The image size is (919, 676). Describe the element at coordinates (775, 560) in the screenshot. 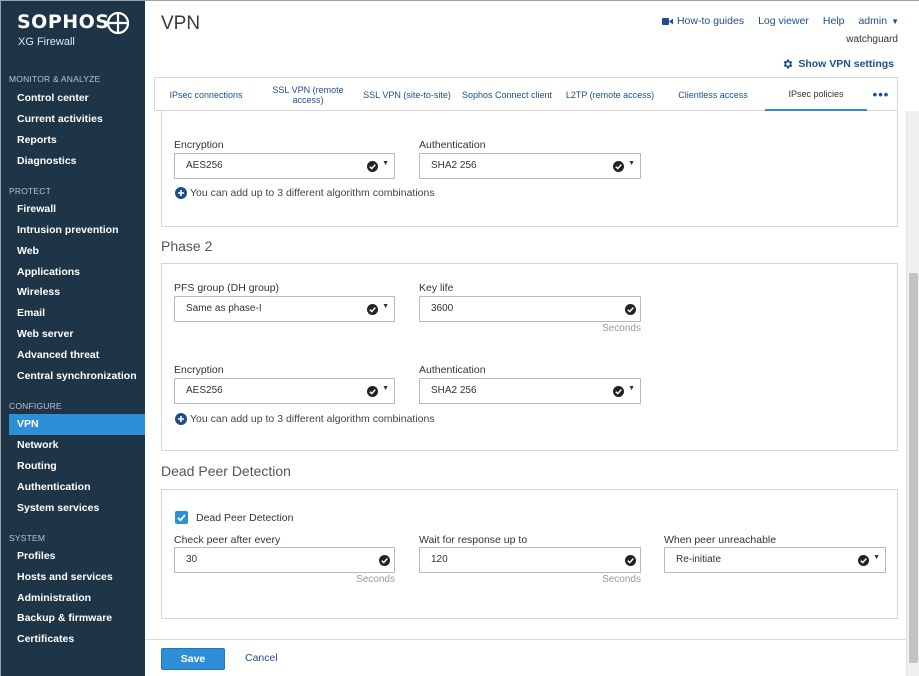

I see `peer-unreachable-select: Re-initiate ▼` at that location.